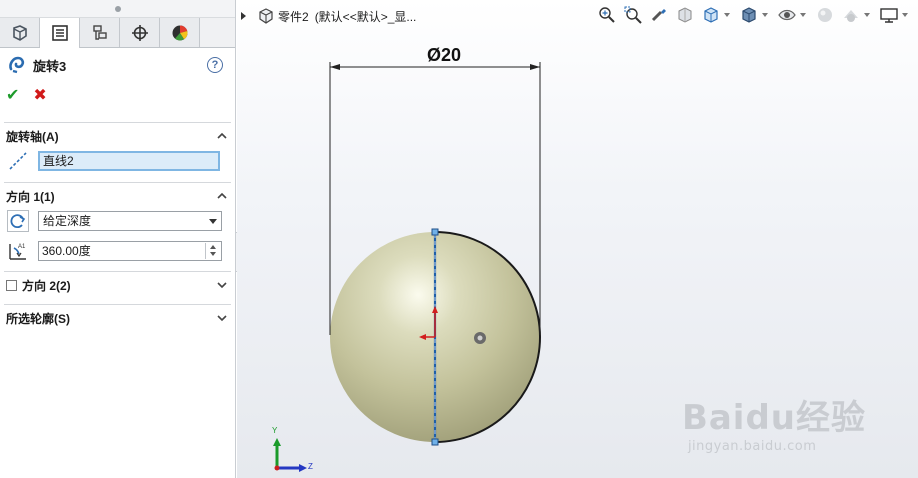 This screenshot has width=918, height=478. What do you see at coordinates (711, 15) in the screenshot?
I see `view-orientation-icon` at bounding box center [711, 15].